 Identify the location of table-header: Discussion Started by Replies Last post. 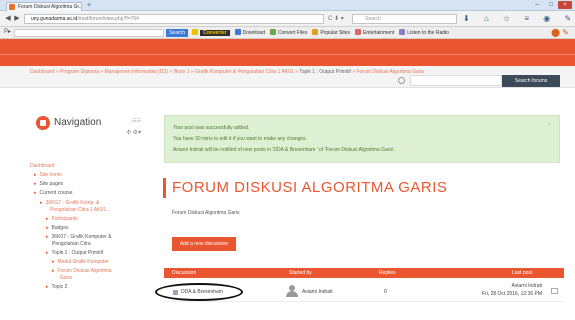
(364, 273).